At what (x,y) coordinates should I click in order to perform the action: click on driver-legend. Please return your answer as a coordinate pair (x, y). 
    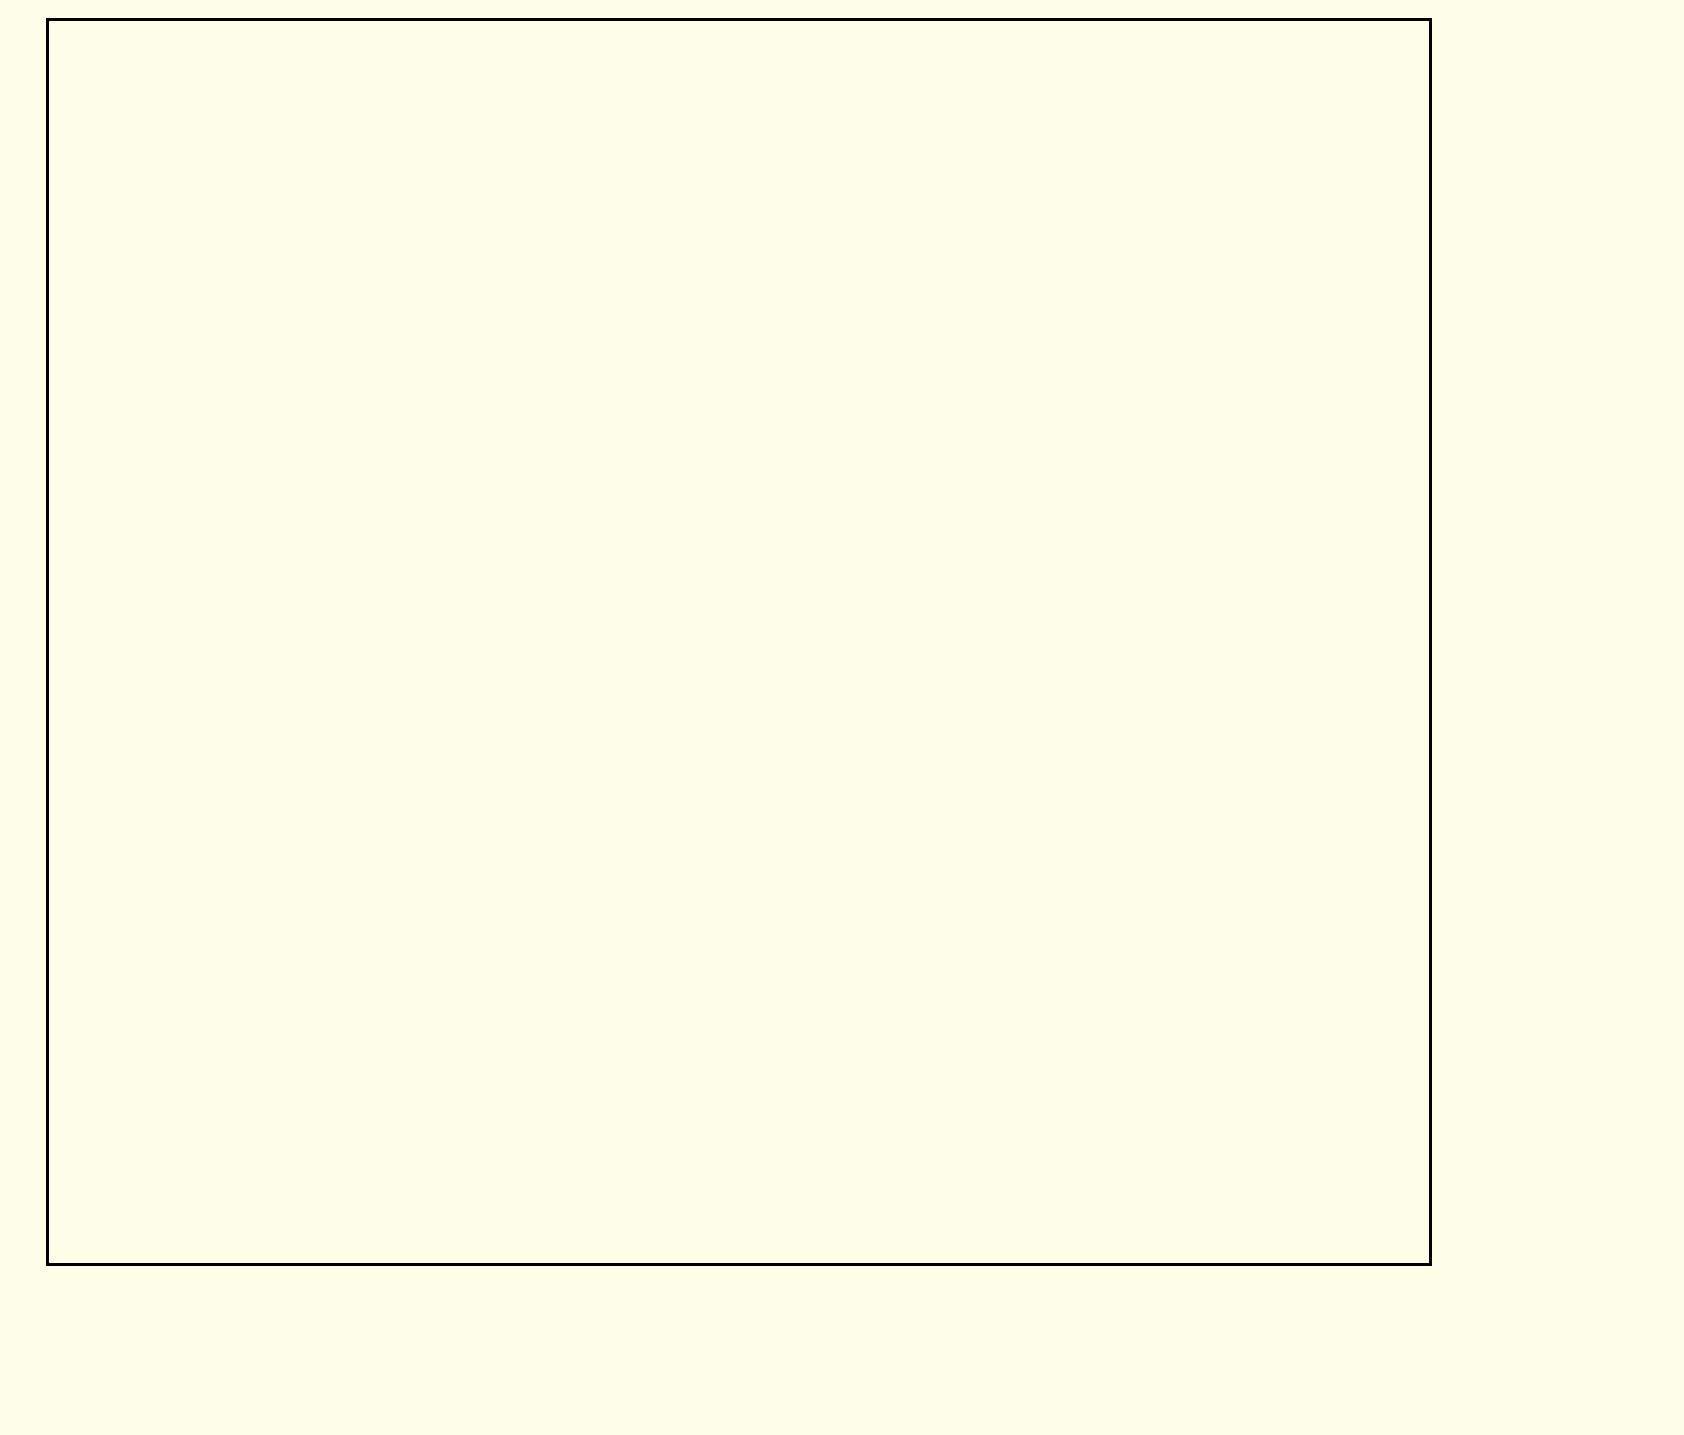
    Looking at the image, I should click on (1564, 633).